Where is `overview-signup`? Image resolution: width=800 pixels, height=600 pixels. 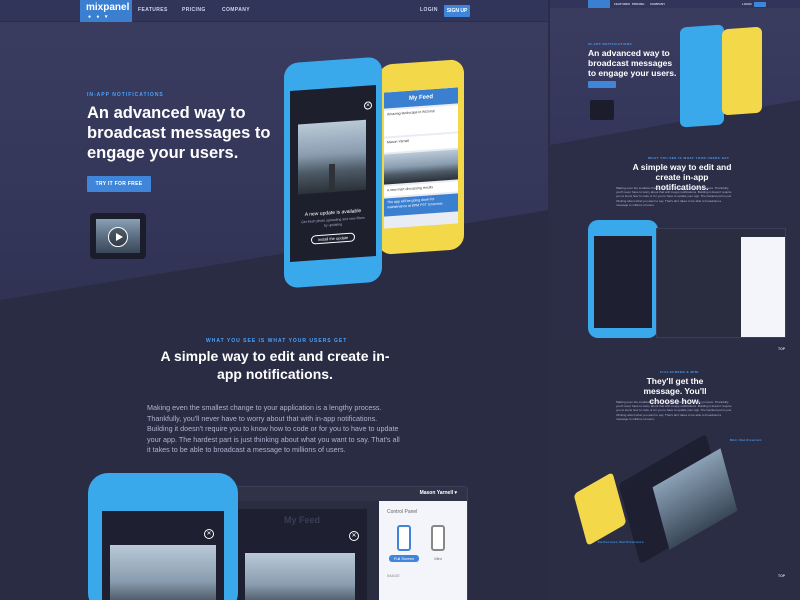 overview-signup is located at coordinates (760, 4).